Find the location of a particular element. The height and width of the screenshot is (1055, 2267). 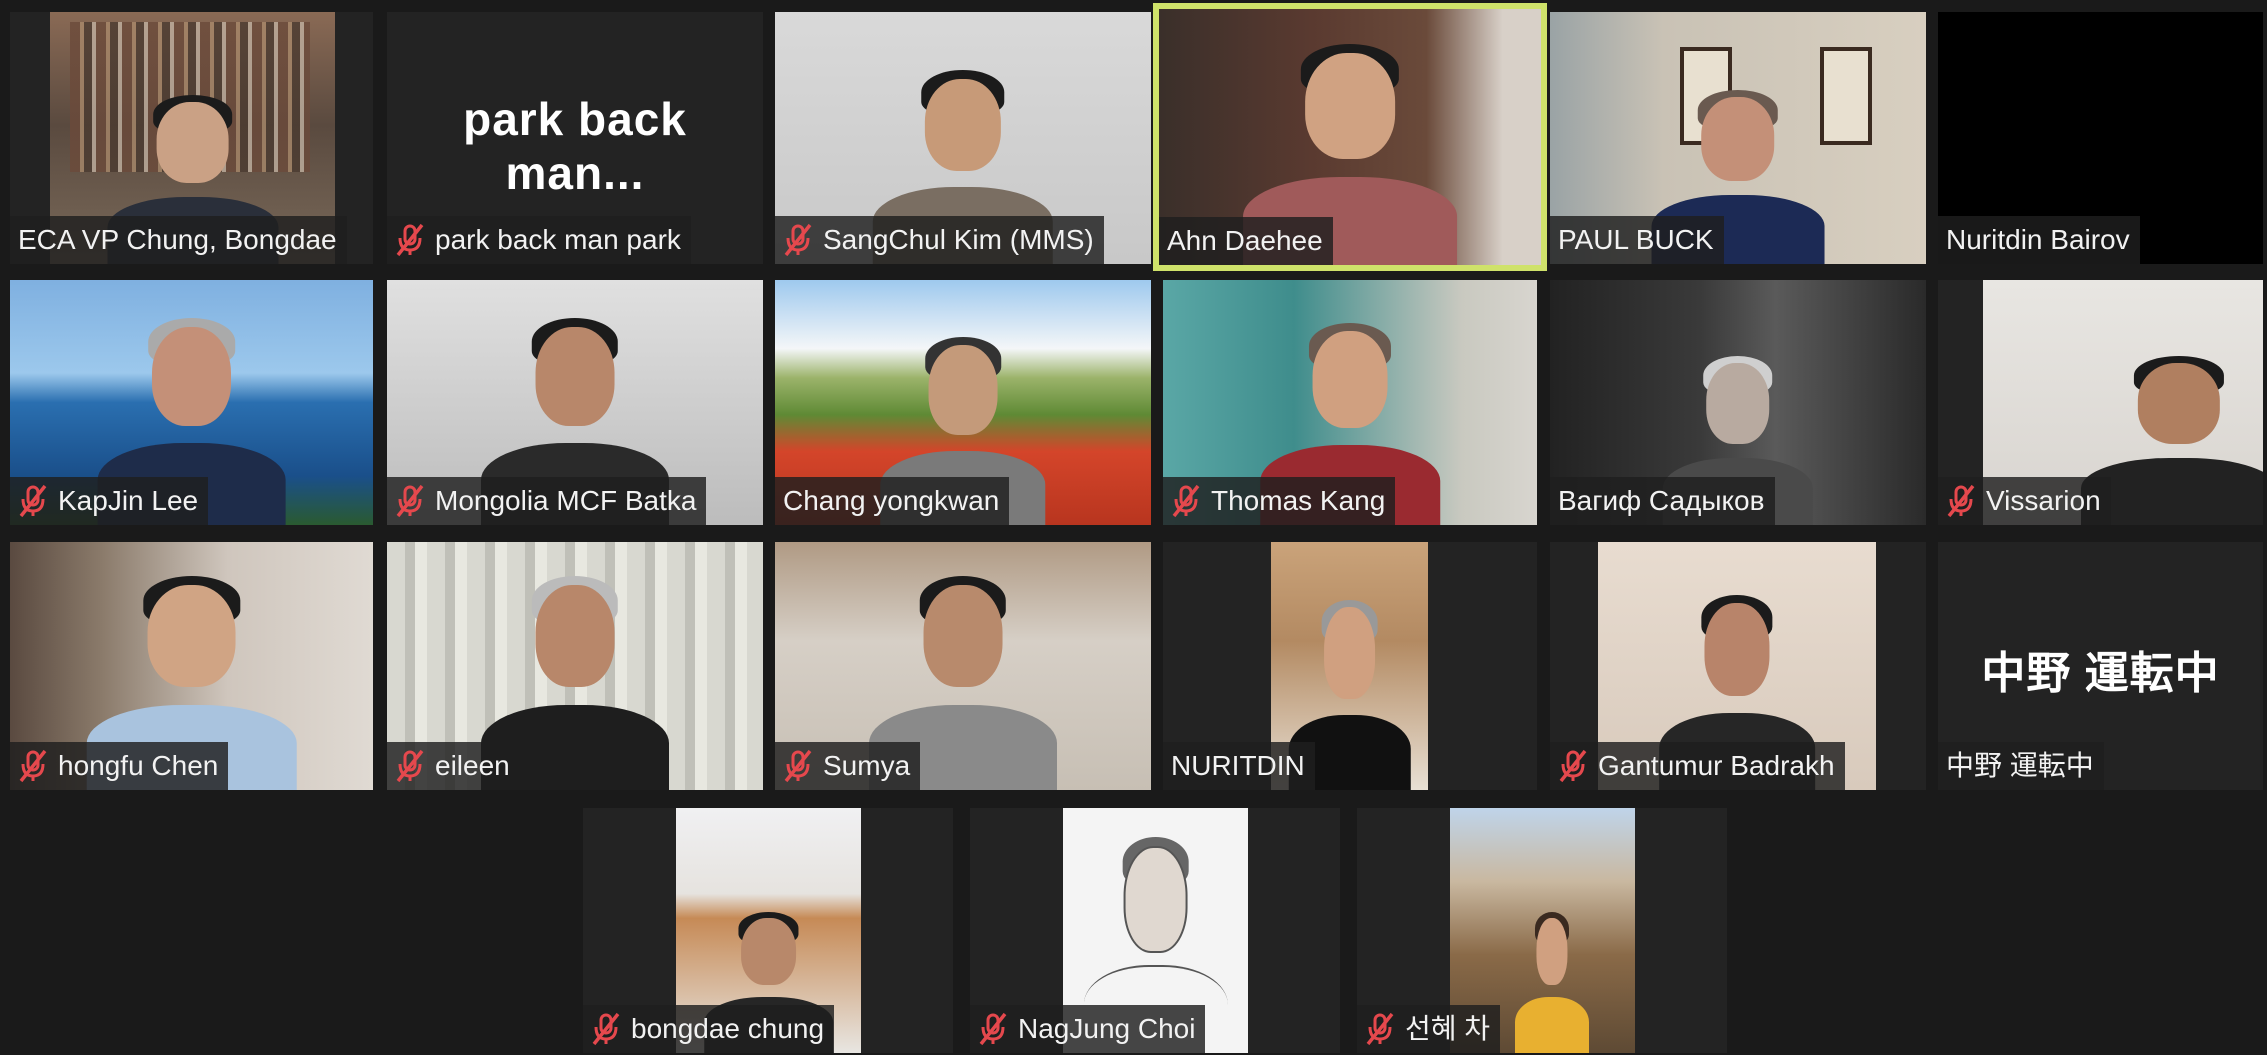

participant-name-label: Mongolia MCF Batka is located at coordinates (547, 501).